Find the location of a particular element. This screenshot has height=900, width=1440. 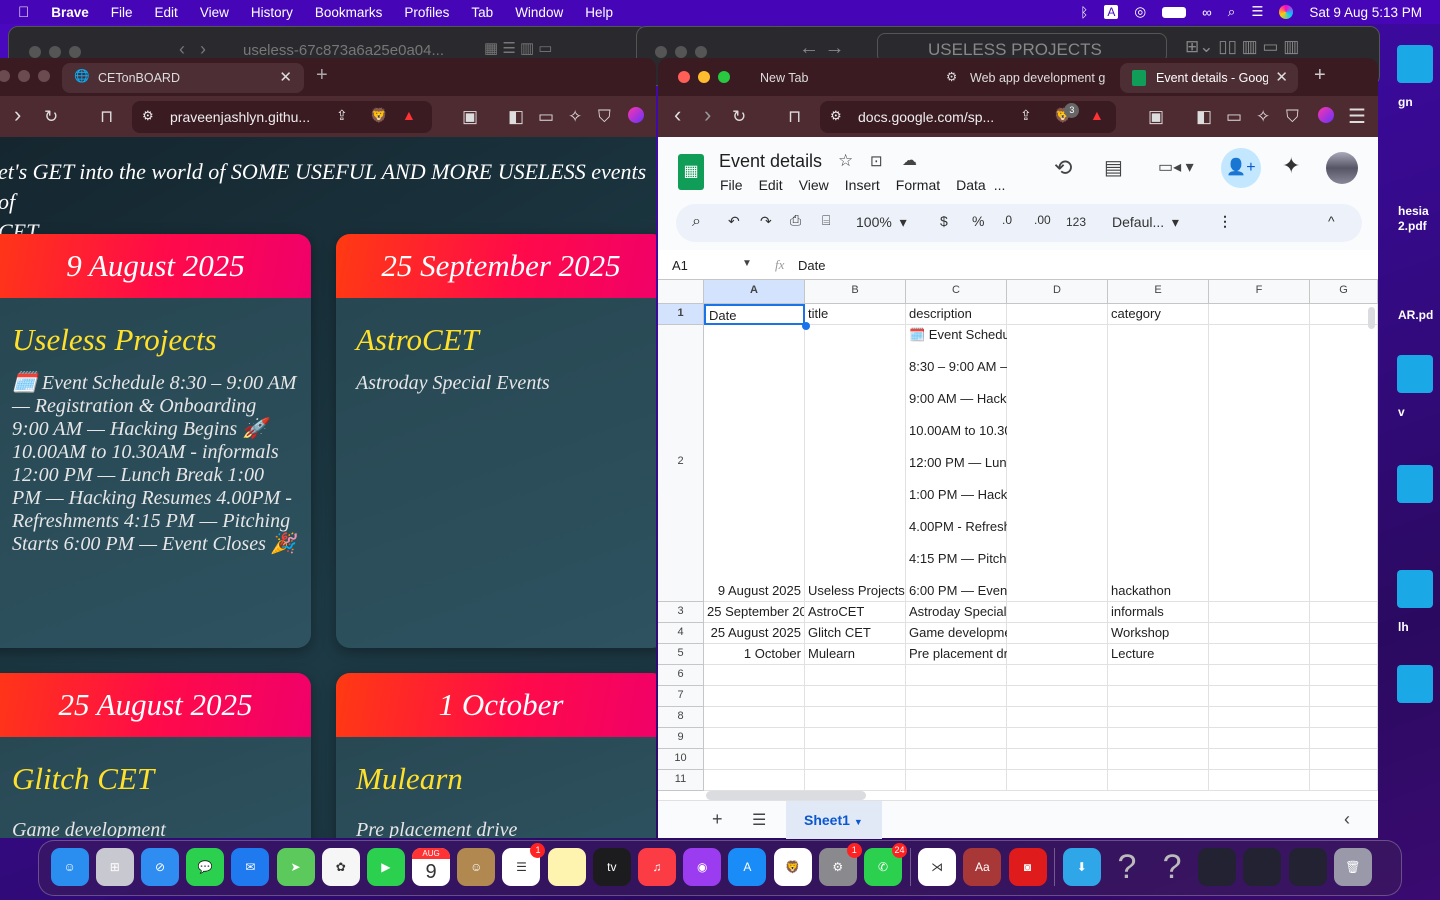

event-card: 1 October Mulearn Pre placement drive is located at coordinates (496, 755).